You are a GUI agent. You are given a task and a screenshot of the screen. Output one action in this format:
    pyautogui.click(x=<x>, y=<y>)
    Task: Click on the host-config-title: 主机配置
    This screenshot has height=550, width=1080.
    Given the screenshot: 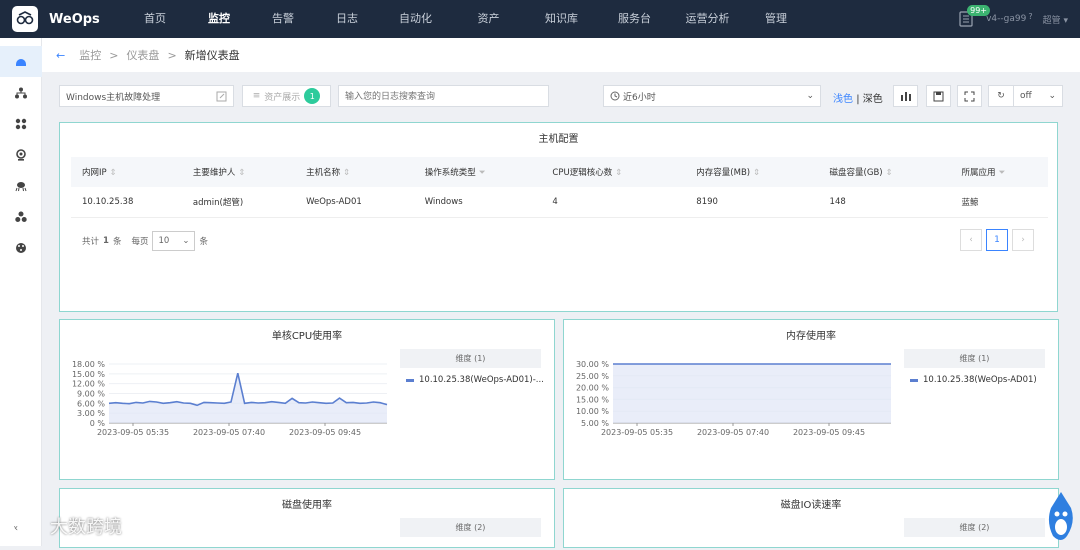 What is the action you would take?
    pyautogui.click(x=558, y=139)
    